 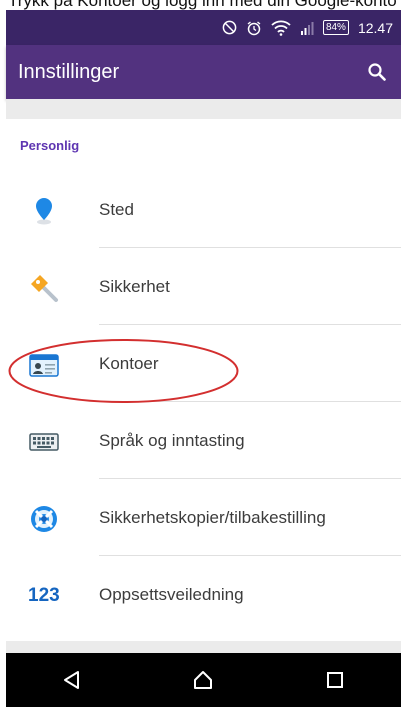 I want to click on settings-item-sted: Sted, so click(x=203, y=209).